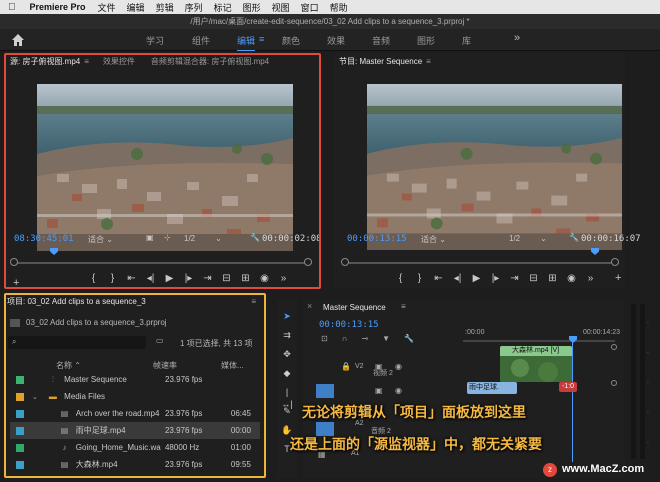 Image resolution: width=660 pixels, height=482 pixels. What do you see at coordinates (287, 373) in the screenshot?
I see `razor-tool-icon: ◆` at bounding box center [287, 373].